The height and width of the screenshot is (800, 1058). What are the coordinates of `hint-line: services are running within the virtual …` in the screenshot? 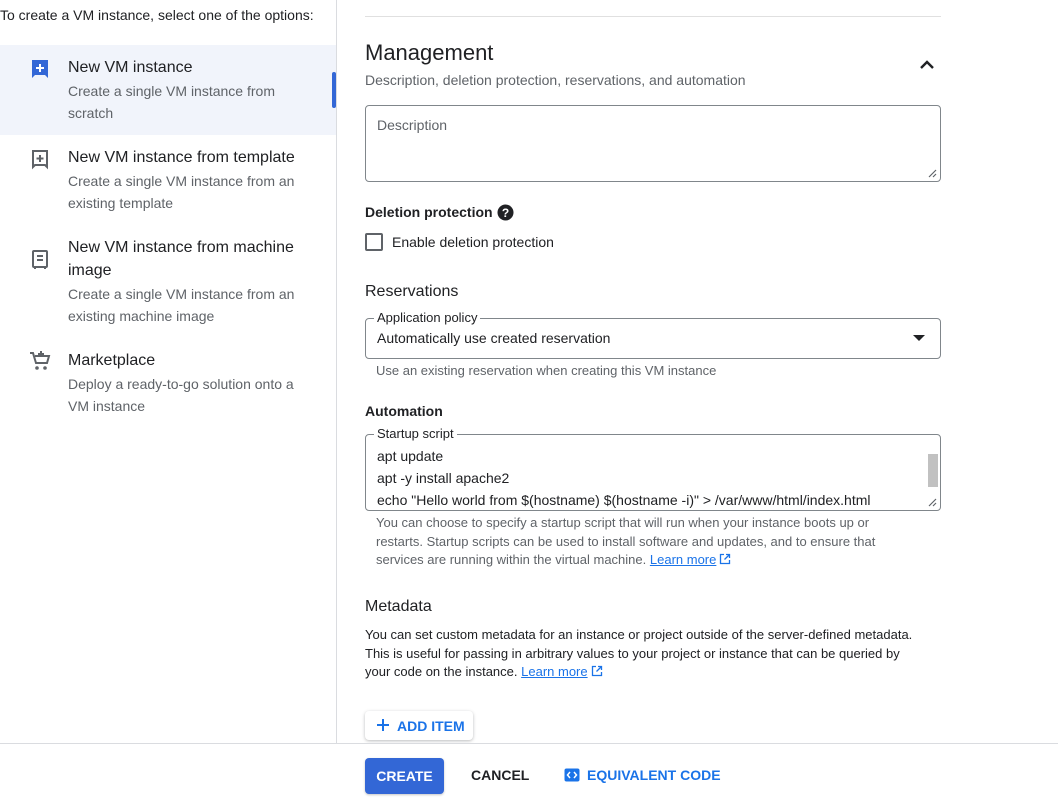 It's located at (646, 560).